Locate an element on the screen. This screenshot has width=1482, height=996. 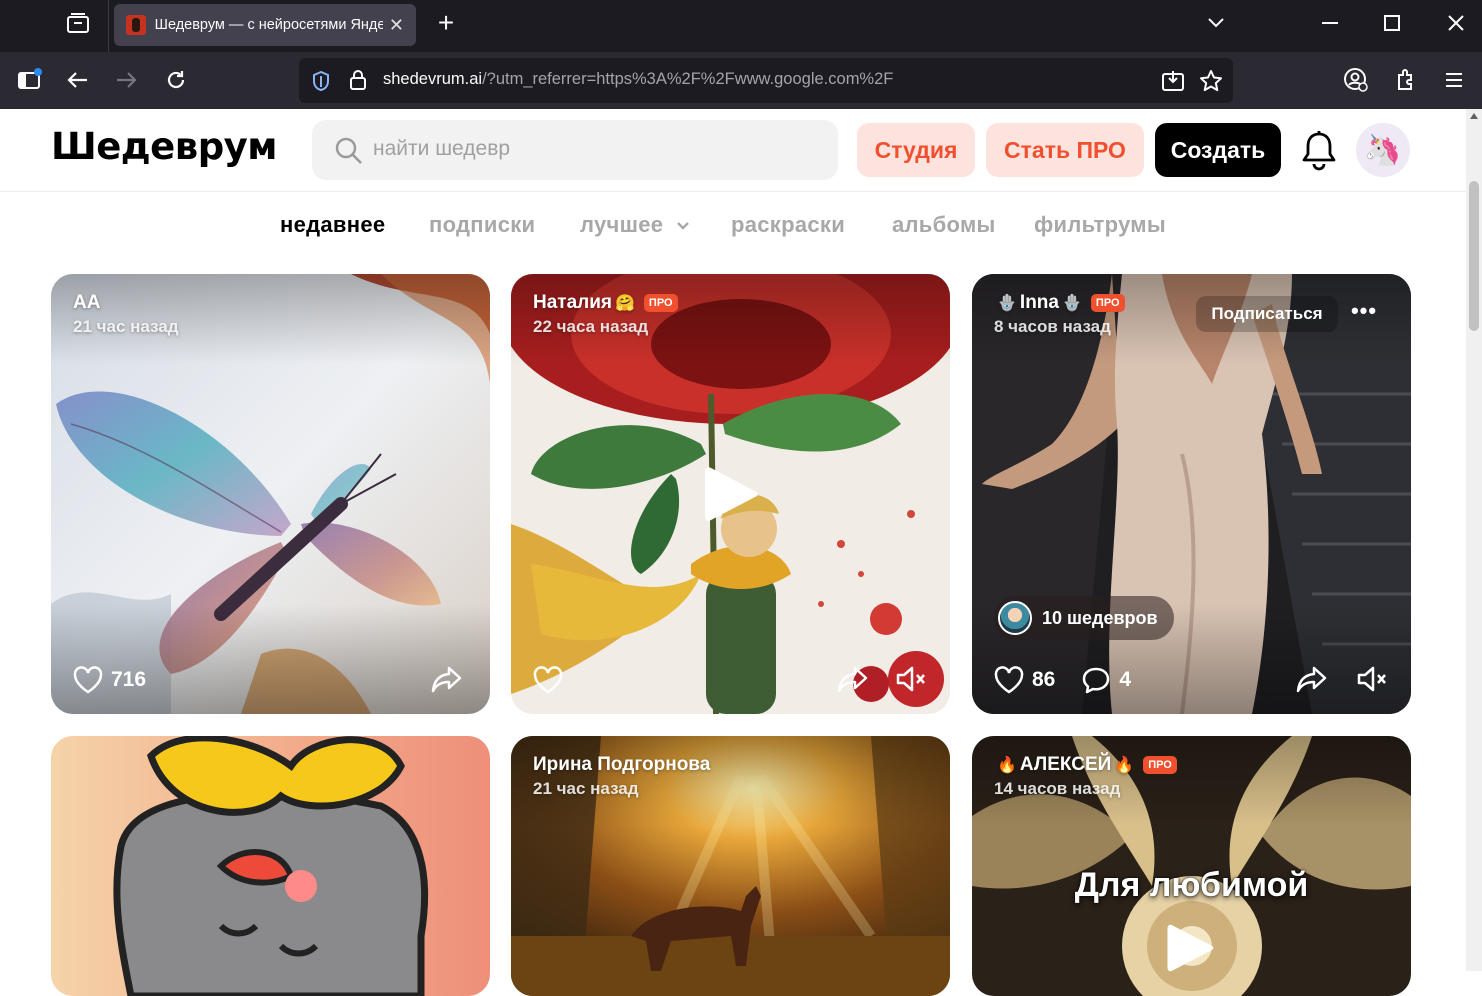
like-count: 86 is located at coordinates (1044, 679).